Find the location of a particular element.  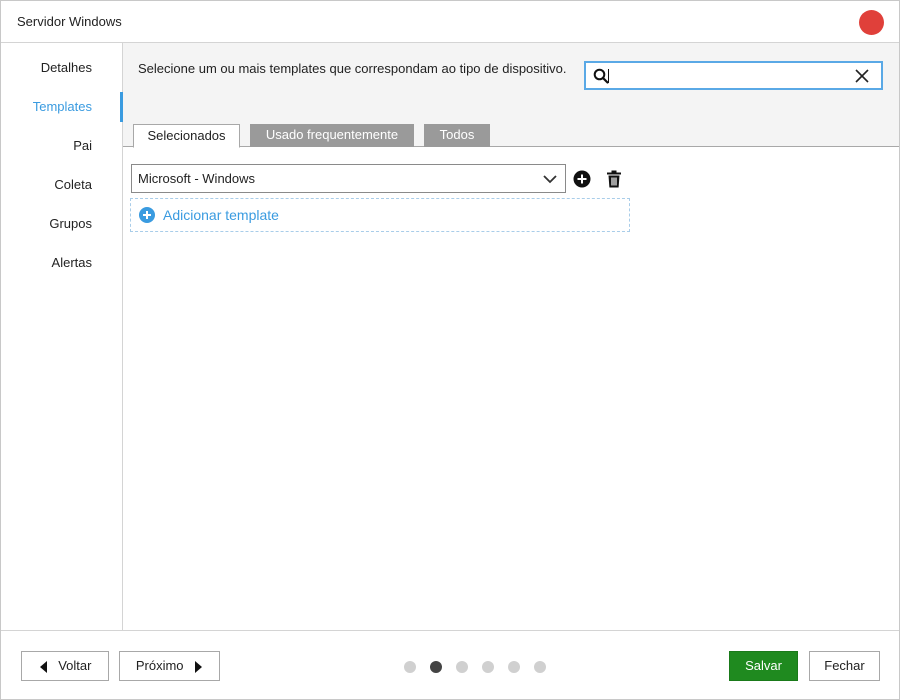

trash-icon is located at coordinates (614, 179).